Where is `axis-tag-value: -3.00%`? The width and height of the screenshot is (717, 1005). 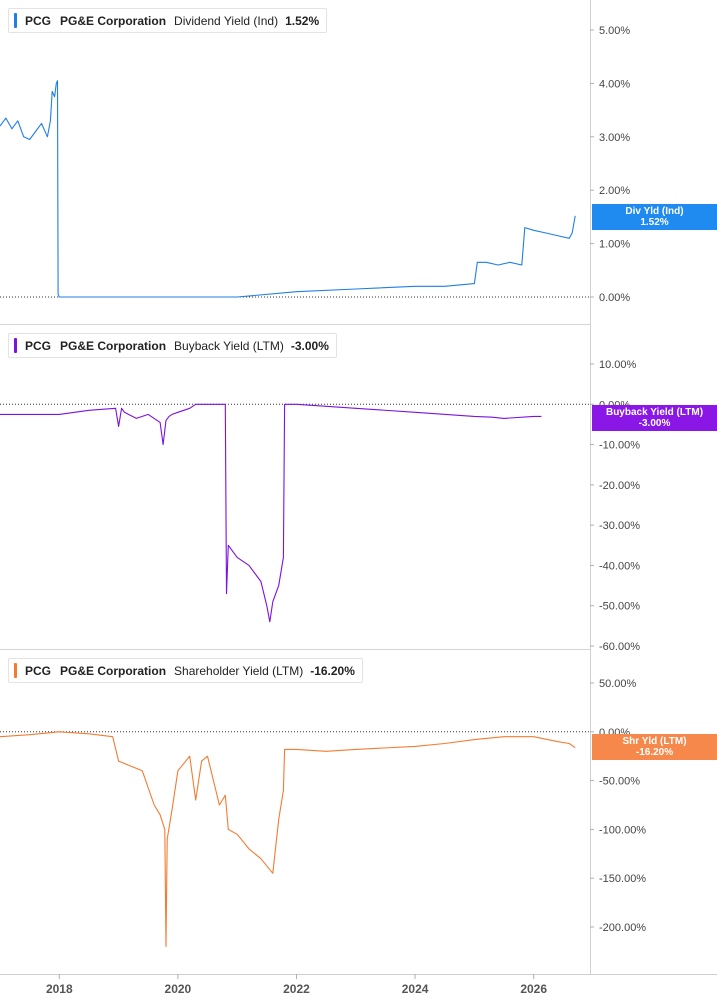
axis-tag-value: -3.00% is located at coordinates (654, 423).